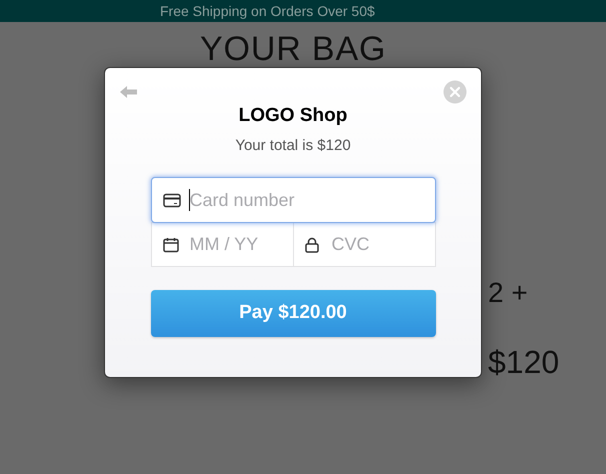 This screenshot has width=606, height=474. Describe the element at coordinates (129, 92) in the screenshot. I see `back-arrow-icon` at that location.